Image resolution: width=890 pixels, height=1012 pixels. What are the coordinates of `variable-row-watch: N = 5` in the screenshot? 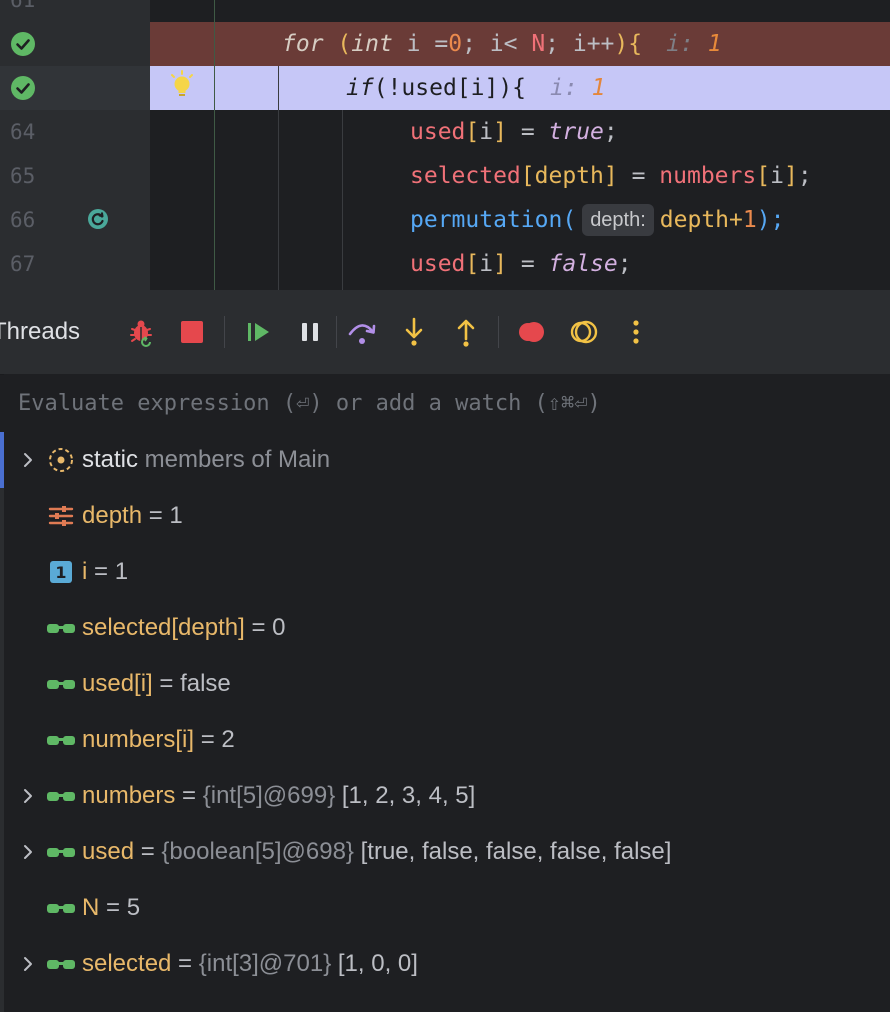 It's located at (447, 908).